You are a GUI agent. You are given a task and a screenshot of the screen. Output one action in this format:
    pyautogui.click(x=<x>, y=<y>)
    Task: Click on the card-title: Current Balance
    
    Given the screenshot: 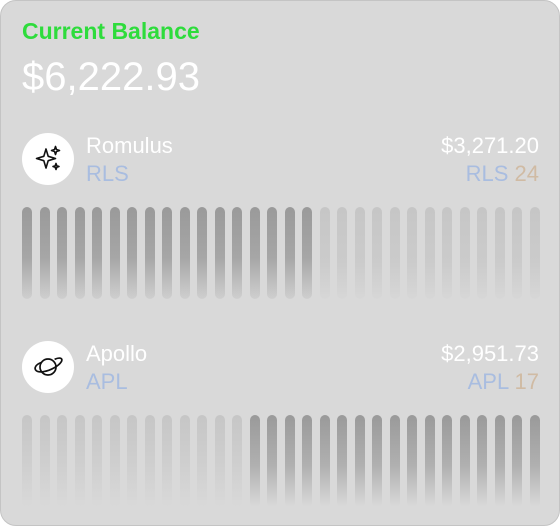 What is the action you would take?
    pyautogui.click(x=111, y=31)
    